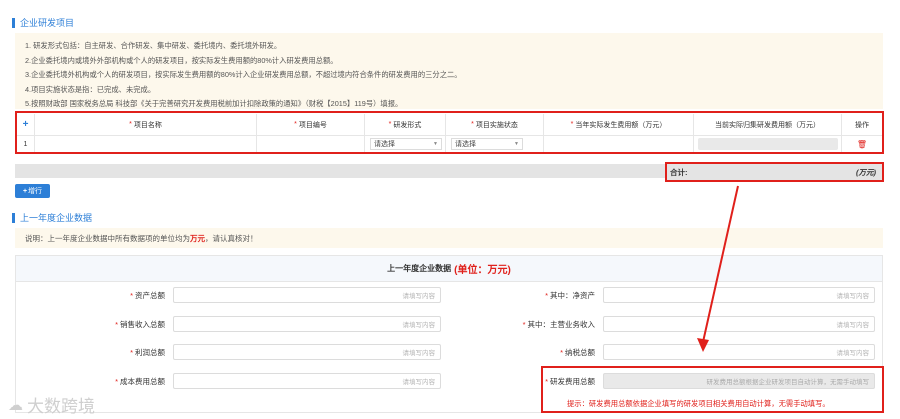  I want to click on field-net-assets: * 其中：净资产 请填写内容, so click(662, 295).